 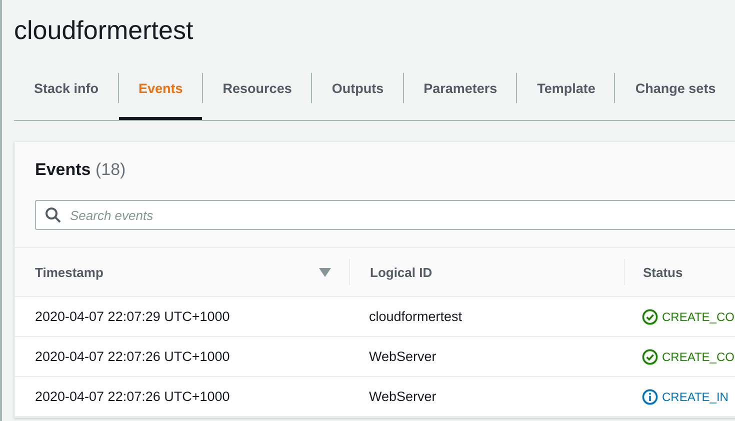 I want to click on table-cell: cloudformertest, so click(x=415, y=316).